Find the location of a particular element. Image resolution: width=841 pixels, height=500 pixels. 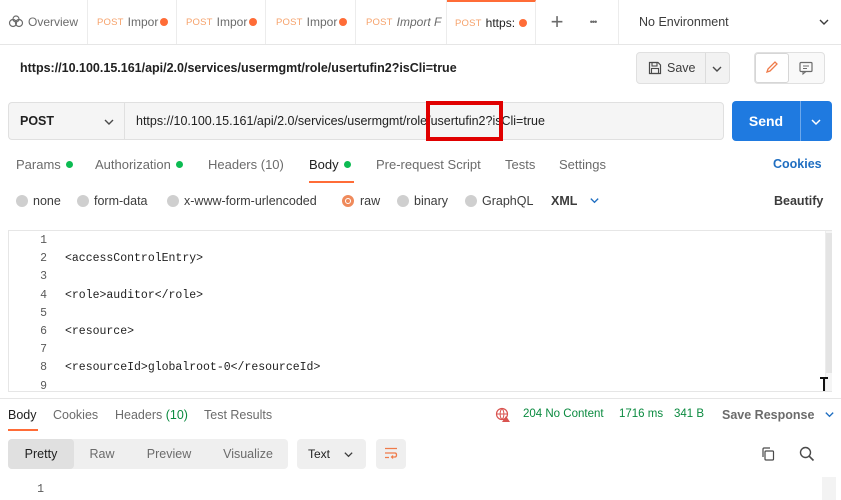

tab-label: Import F is located at coordinates (419, 22).